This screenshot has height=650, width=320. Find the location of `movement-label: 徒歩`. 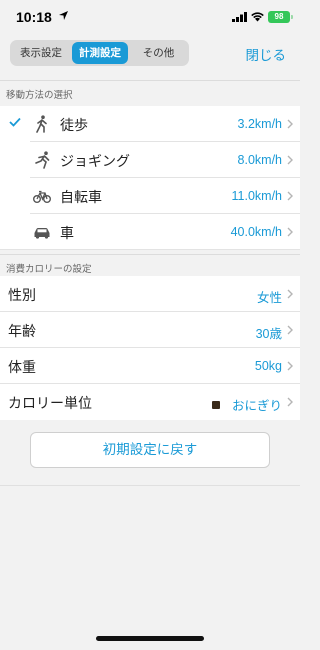

movement-label: 徒歩 is located at coordinates (74, 126).